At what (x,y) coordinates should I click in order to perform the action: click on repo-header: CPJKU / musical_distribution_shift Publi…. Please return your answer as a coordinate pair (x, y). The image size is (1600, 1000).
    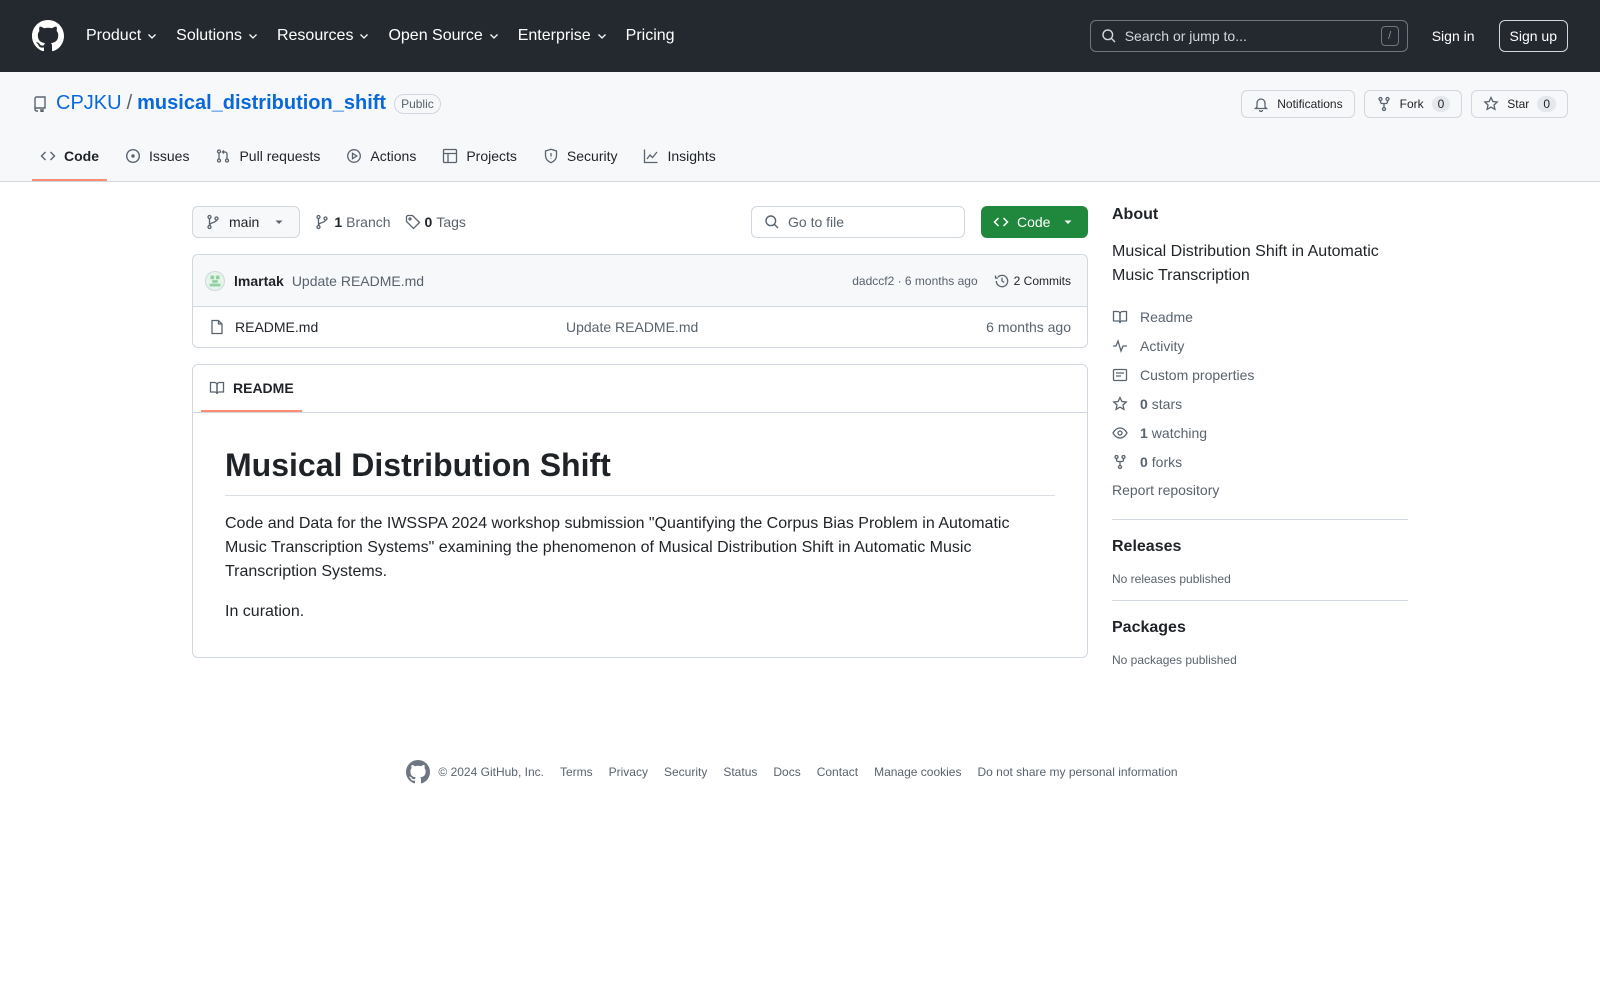
    Looking at the image, I should click on (800, 127).